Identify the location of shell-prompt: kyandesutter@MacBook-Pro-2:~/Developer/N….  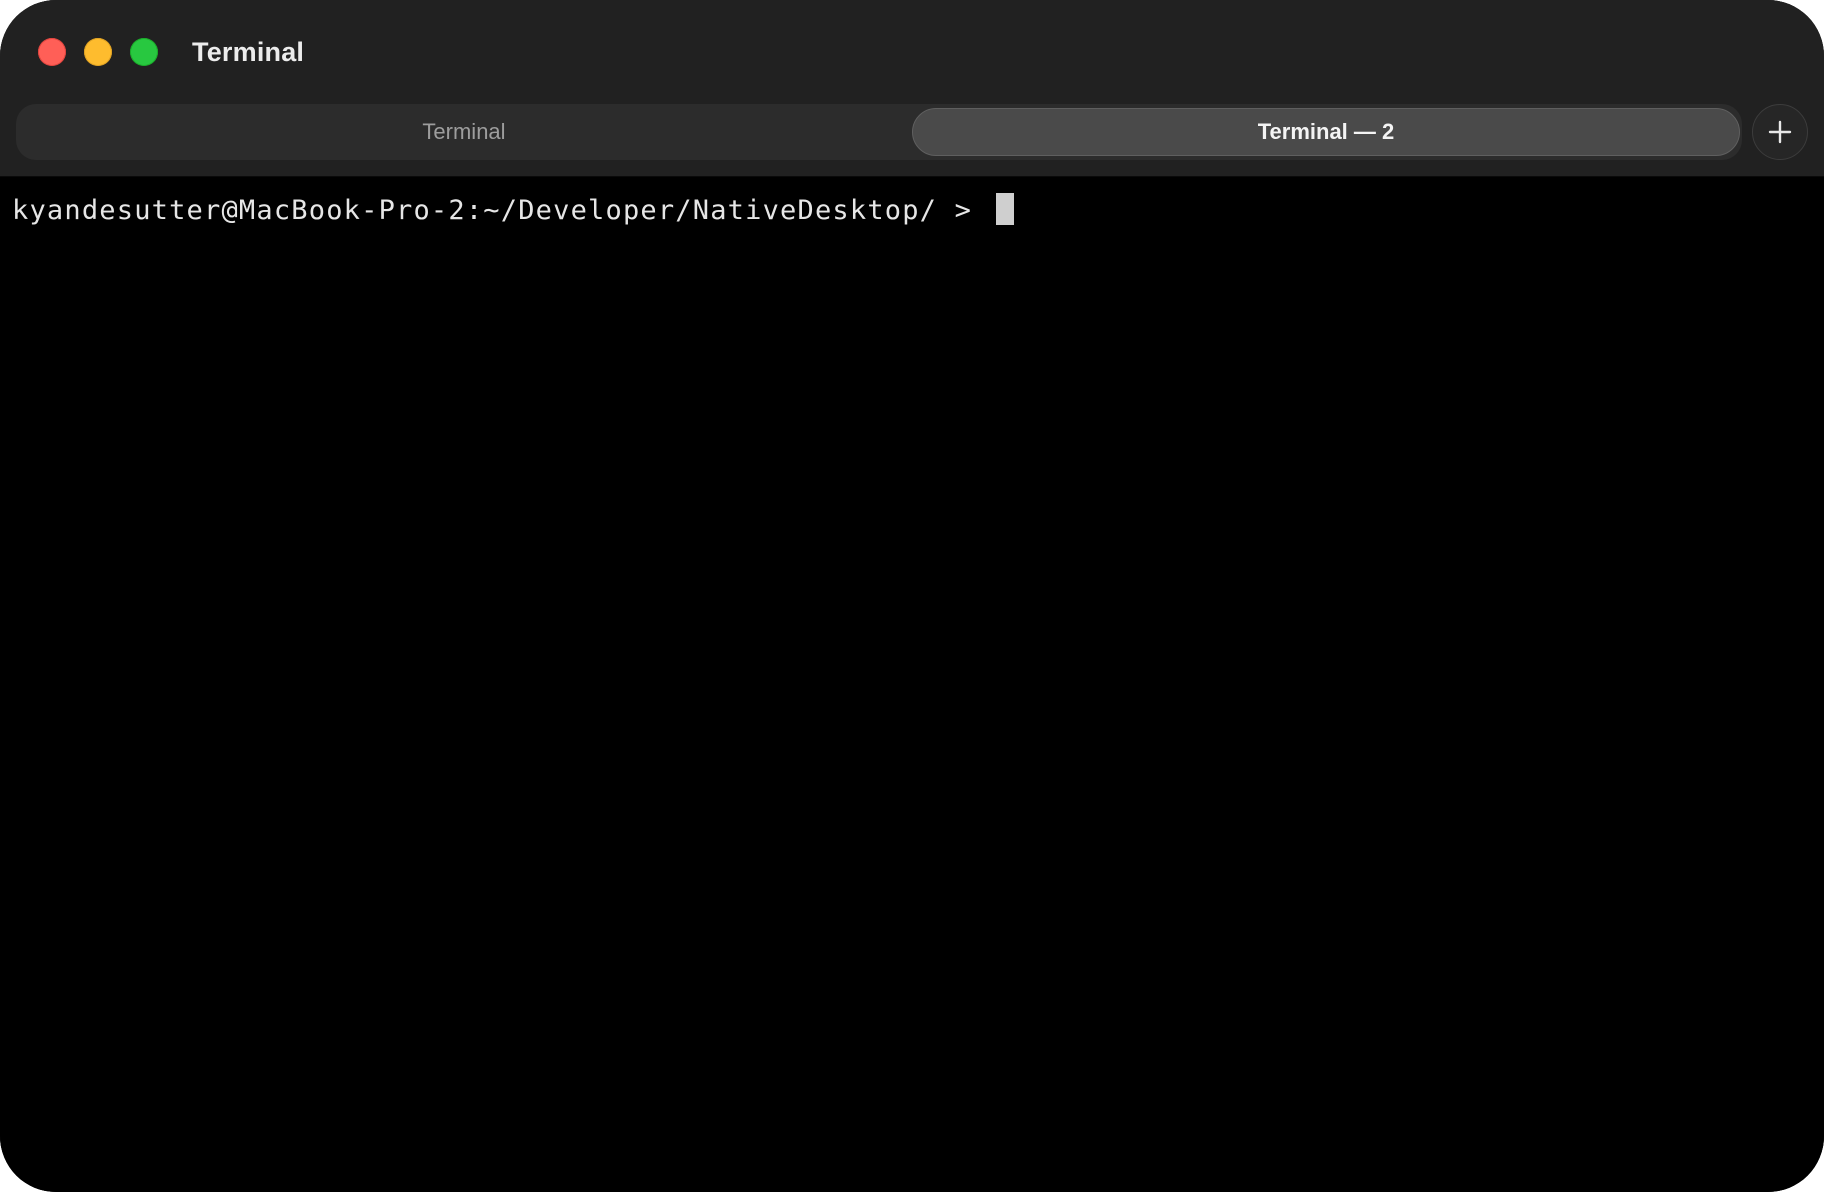
(501, 210).